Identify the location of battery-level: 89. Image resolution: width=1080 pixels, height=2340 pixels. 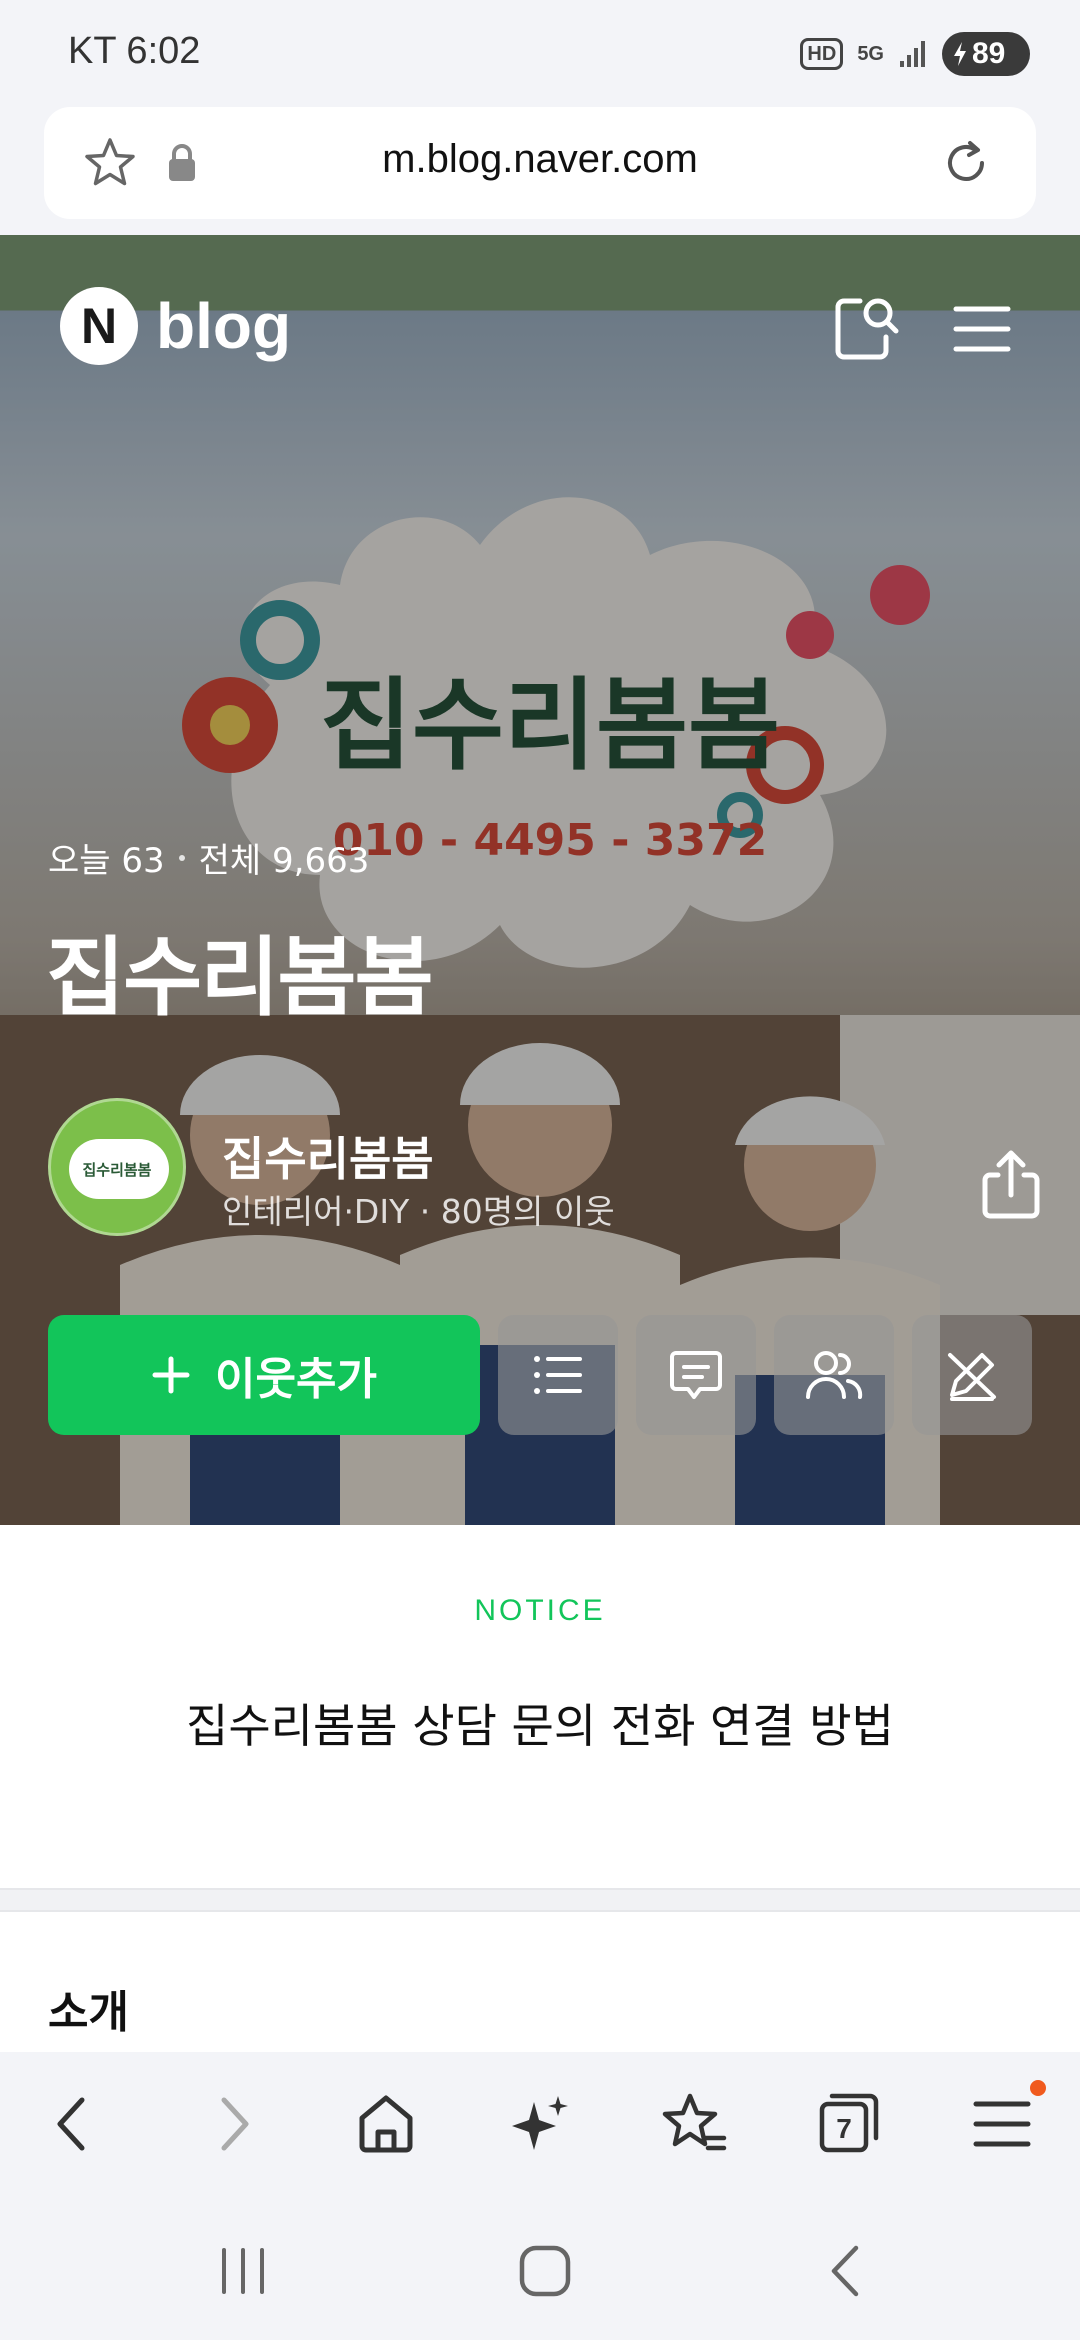
(989, 53).